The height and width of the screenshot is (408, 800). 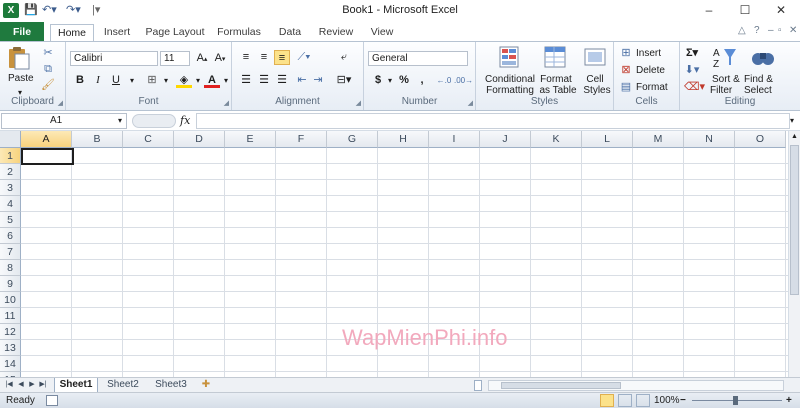 What do you see at coordinates (10, 364) in the screenshot?
I see `row-header-14: 14` at bounding box center [10, 364].